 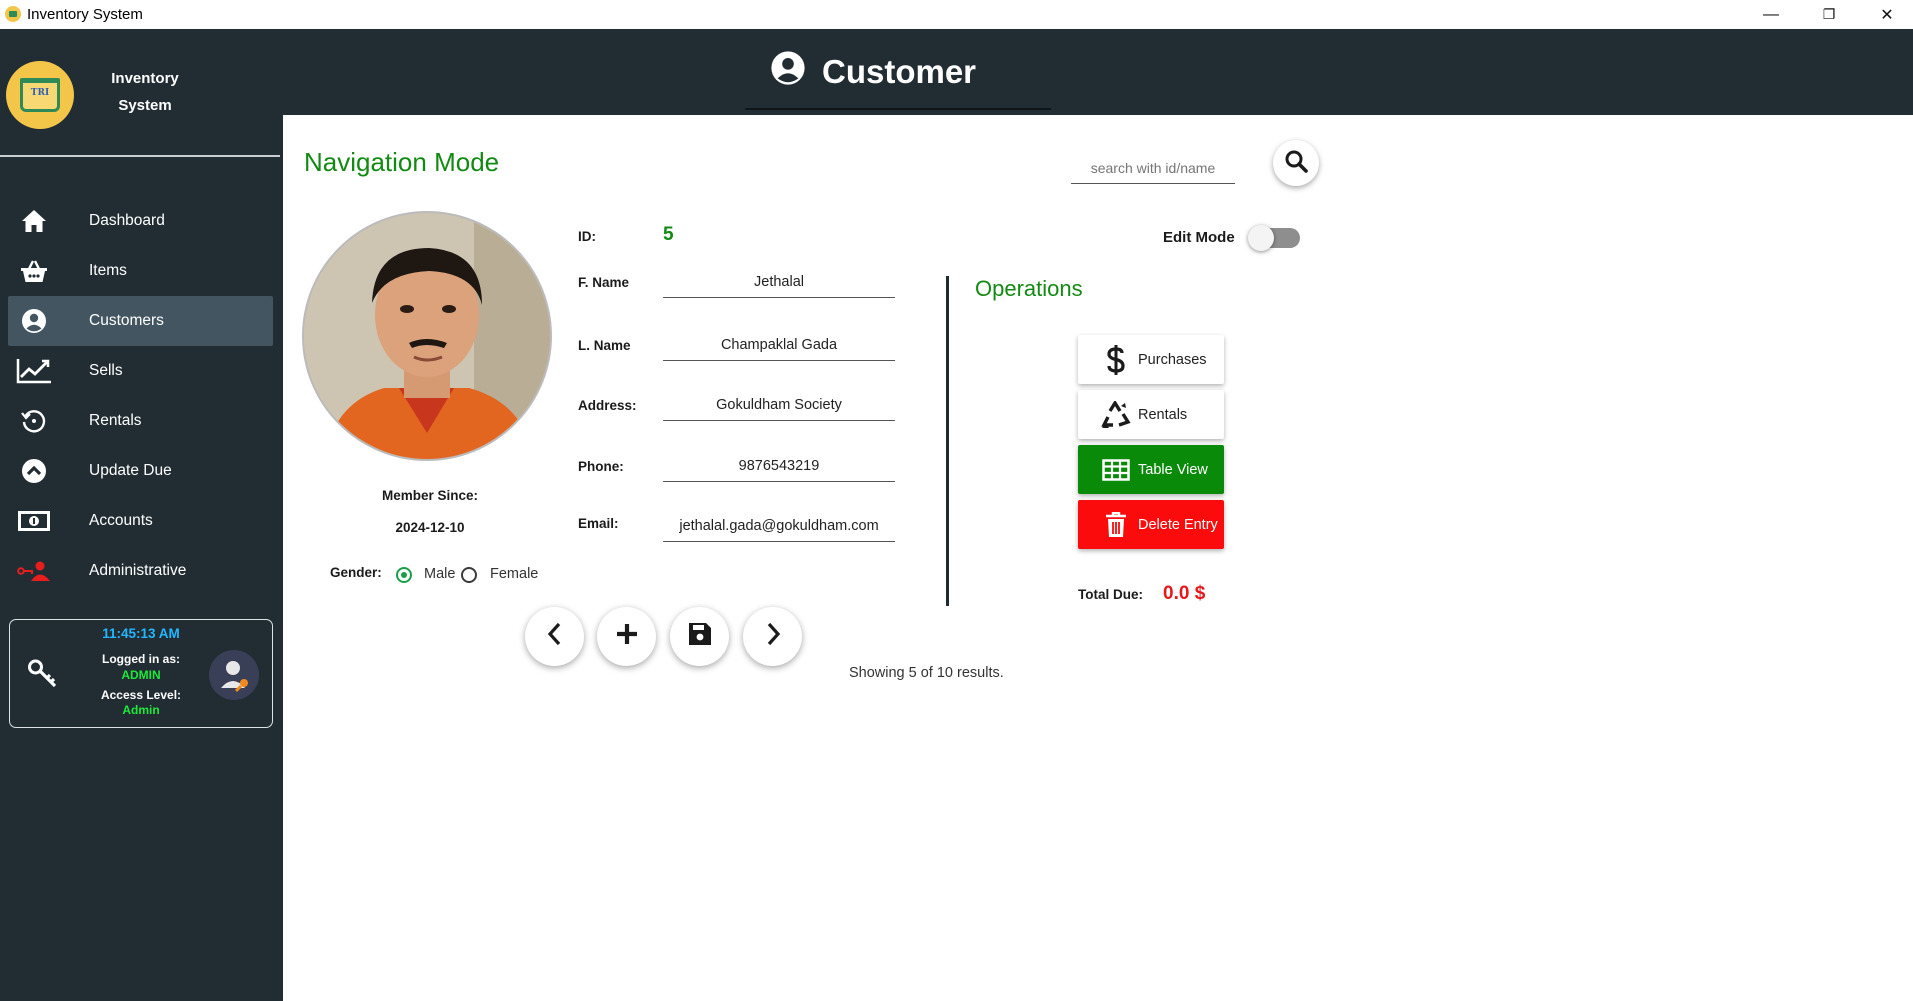 I want to click on brand-name: Inventory System, so click(x=145, y=92).